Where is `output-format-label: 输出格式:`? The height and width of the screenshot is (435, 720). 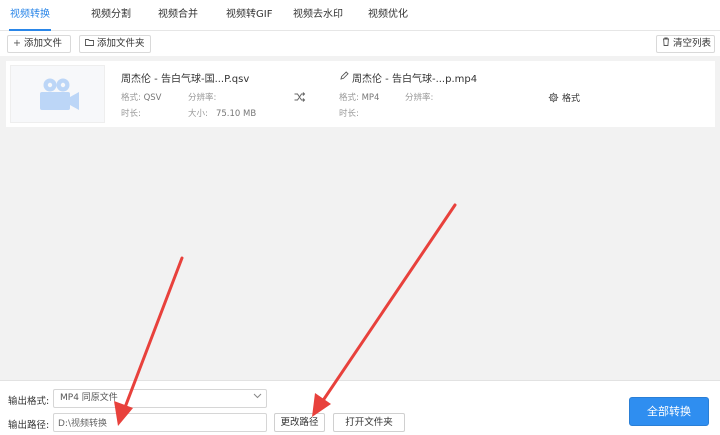 output-format-label: 输出格式: is located at coordinates (29, 401).